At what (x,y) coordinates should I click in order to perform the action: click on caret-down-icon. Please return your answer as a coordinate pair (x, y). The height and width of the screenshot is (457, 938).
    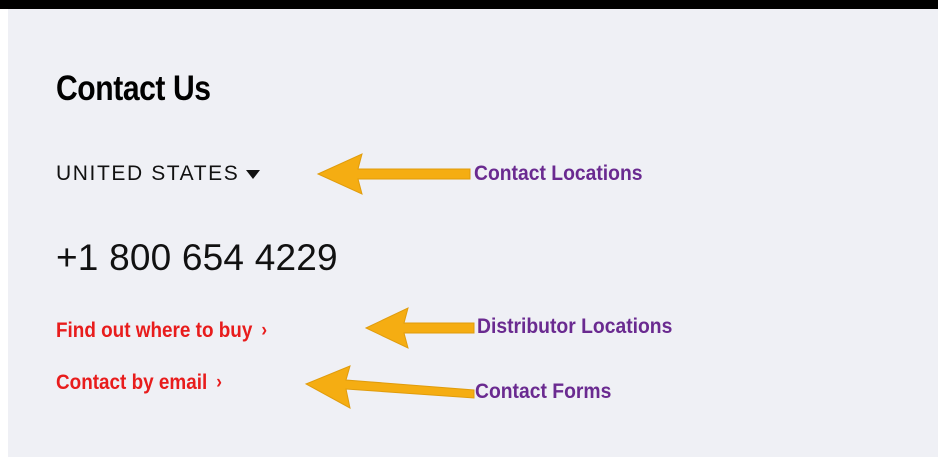
    Looking at the image, I should click on (253, 174).